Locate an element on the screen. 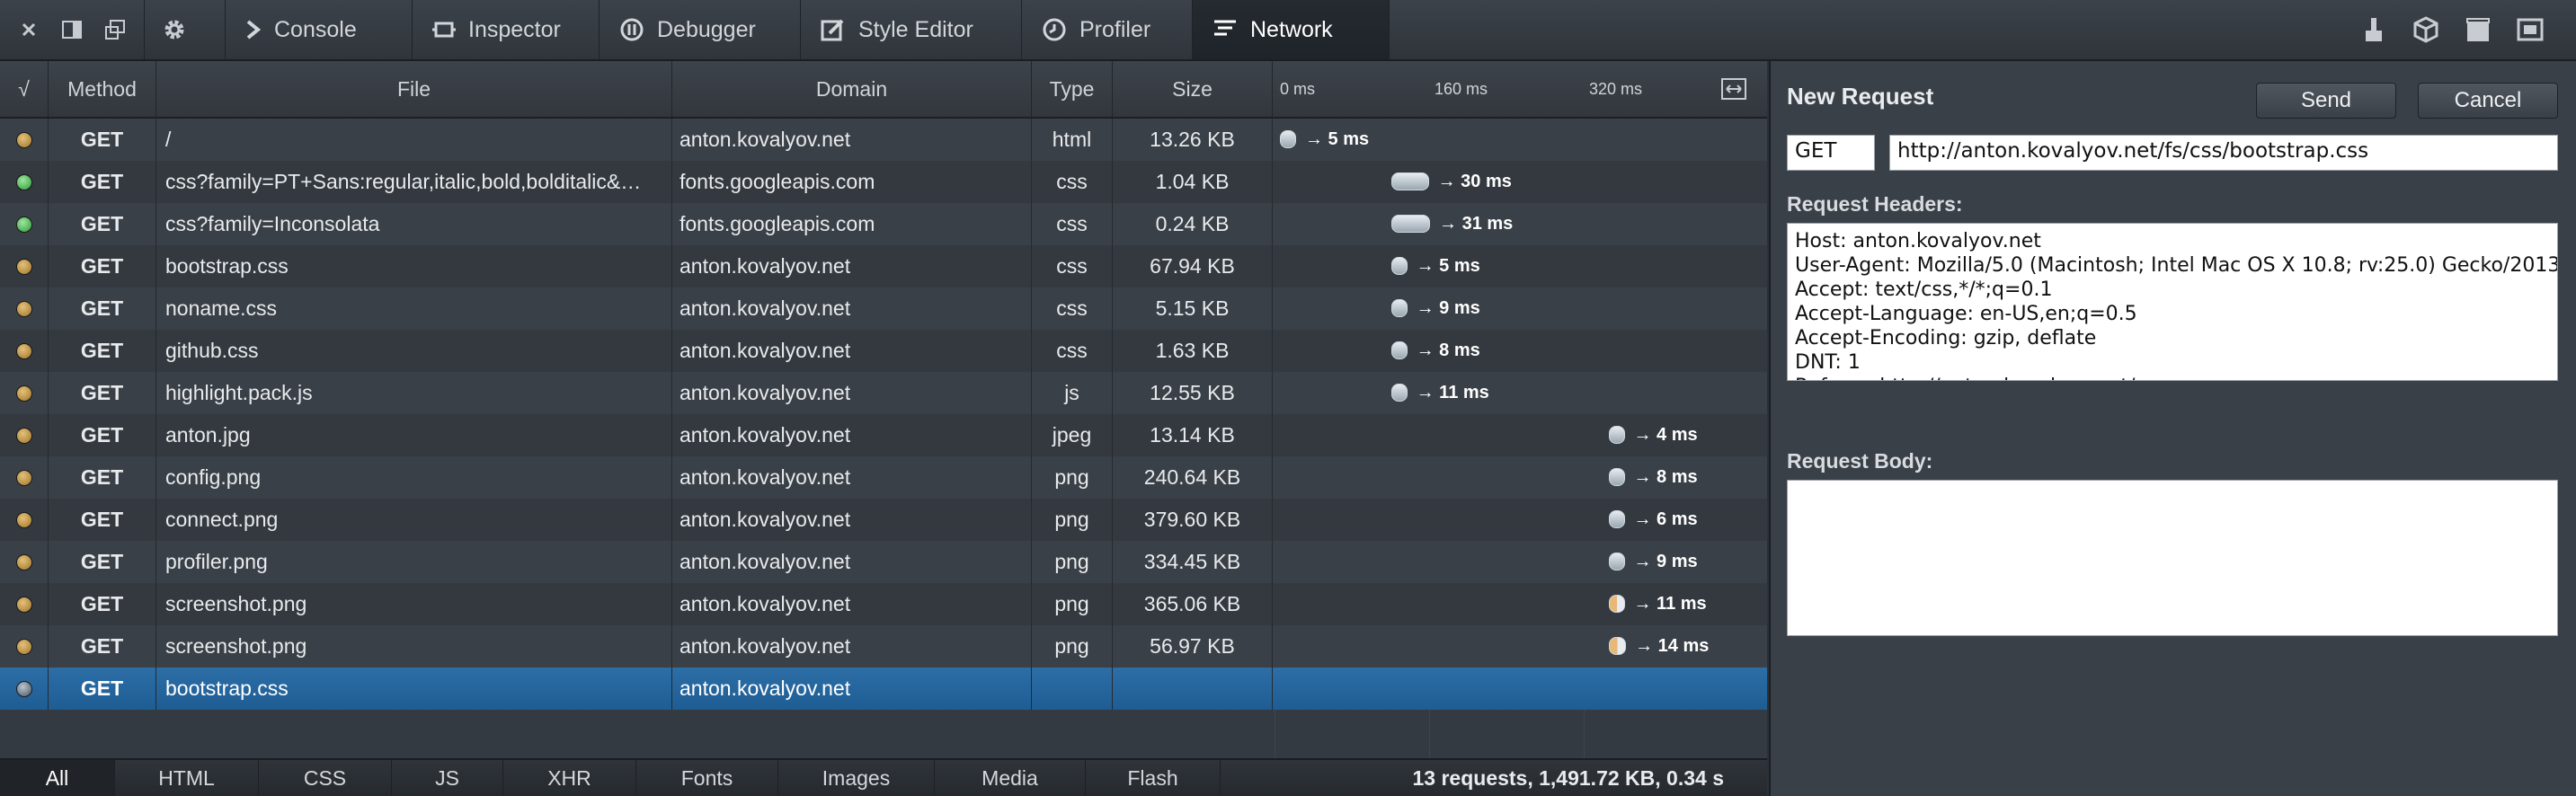 The width and height of the screenshot is (2576, 796). tab-console: Console is located at coordinates (318, 29).